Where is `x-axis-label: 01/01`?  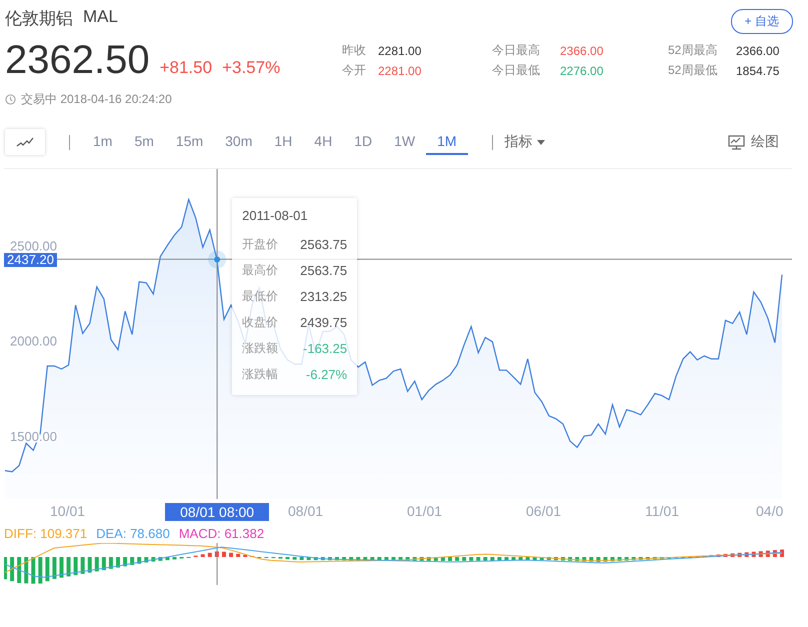 x-axis-label: 01/01 is located at coordinates (424, 511).